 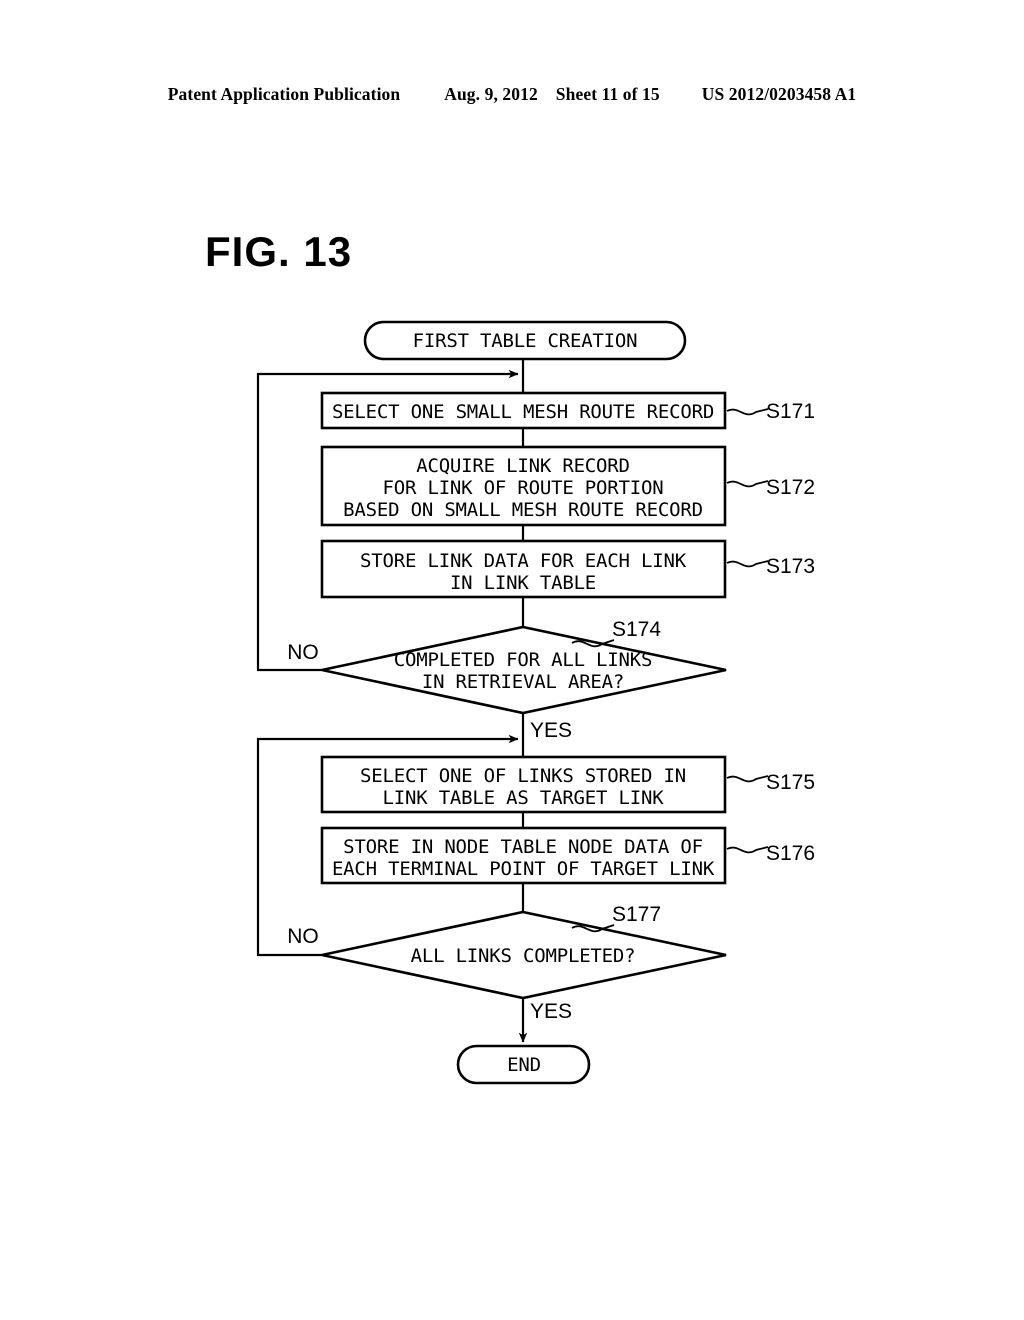 What do you see at coordinates (523, 510) in the screenshot?
I see `process-s172-line-3: BASED ON SMALL MESH ROUTE RECORD` at bounding box center [523, 510].